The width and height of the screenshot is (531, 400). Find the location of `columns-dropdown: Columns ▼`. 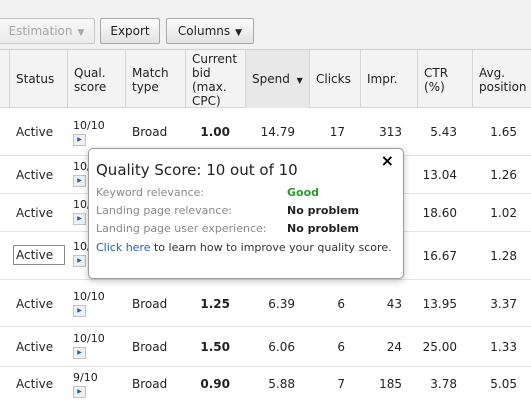

columns-dropdown: Columns ▼ is located at coordinates (210, 31).